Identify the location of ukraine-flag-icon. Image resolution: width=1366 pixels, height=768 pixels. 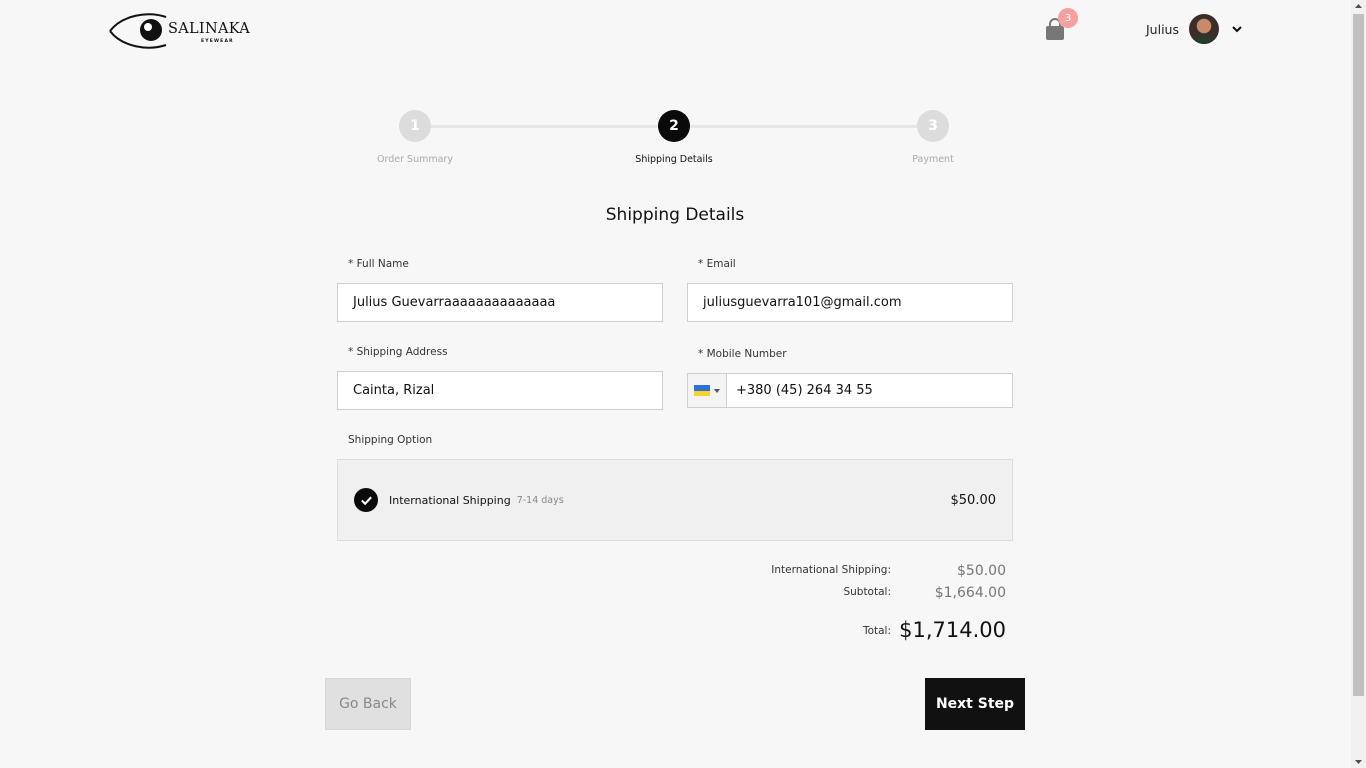
(702, 390).